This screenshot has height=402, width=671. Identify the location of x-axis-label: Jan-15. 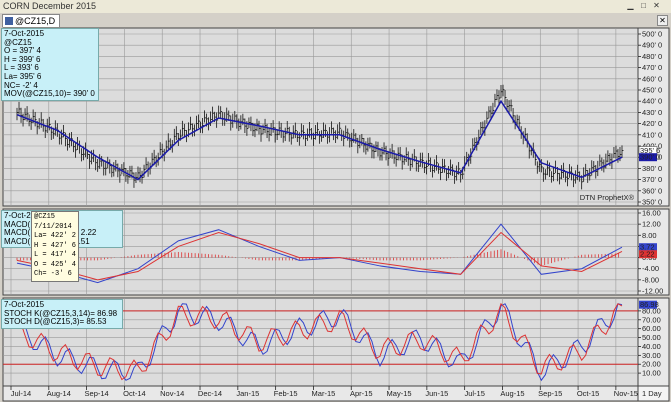
(247, 393).